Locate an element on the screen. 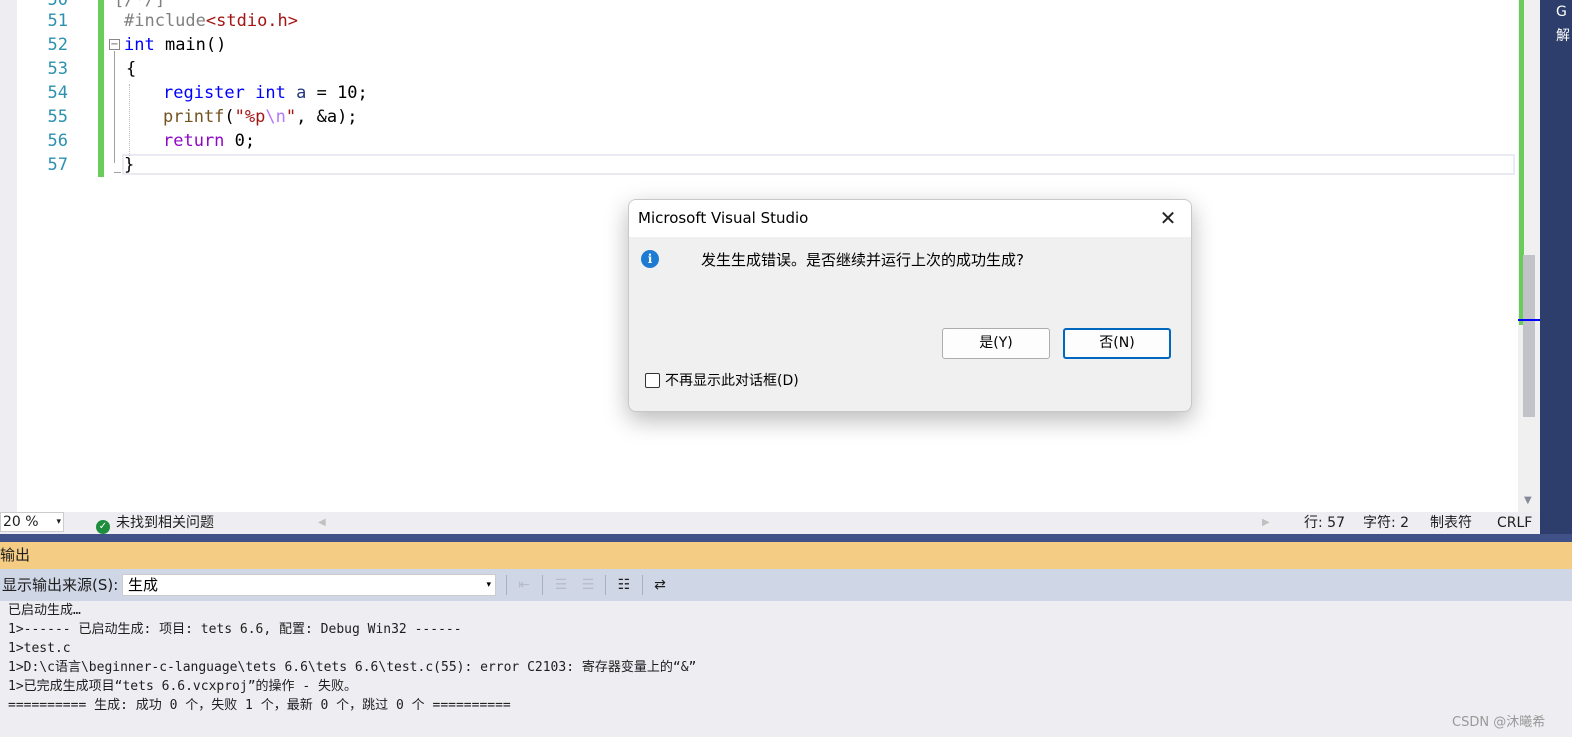 This screenshot has width=1572, height=737. code-line: 56 return 0; is located at coordinates (759, 141).